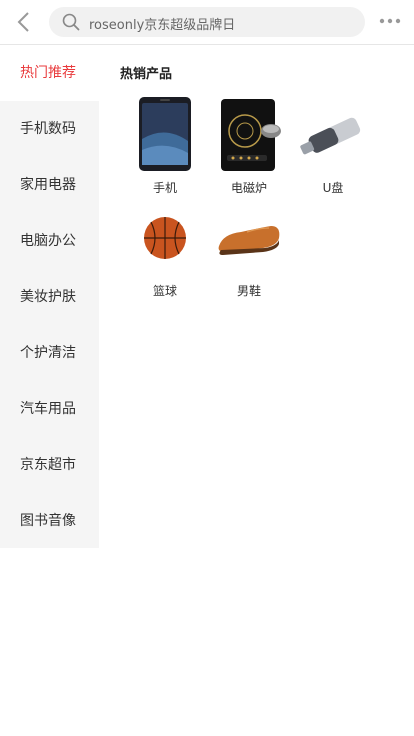  Describe the element at coordinates (49, 409) in the screenshot. I see `sidebar-item-auto: 汽车用品` at that location.